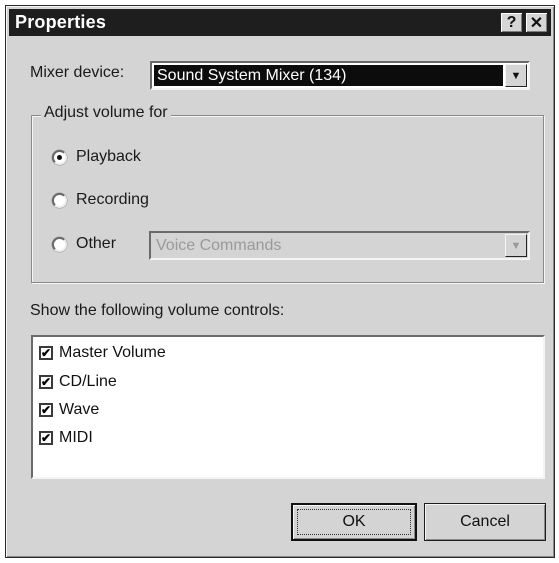 This screenshot has width=559, height=563. I want to click on question-mark-icon: ?, so click(511, 22).